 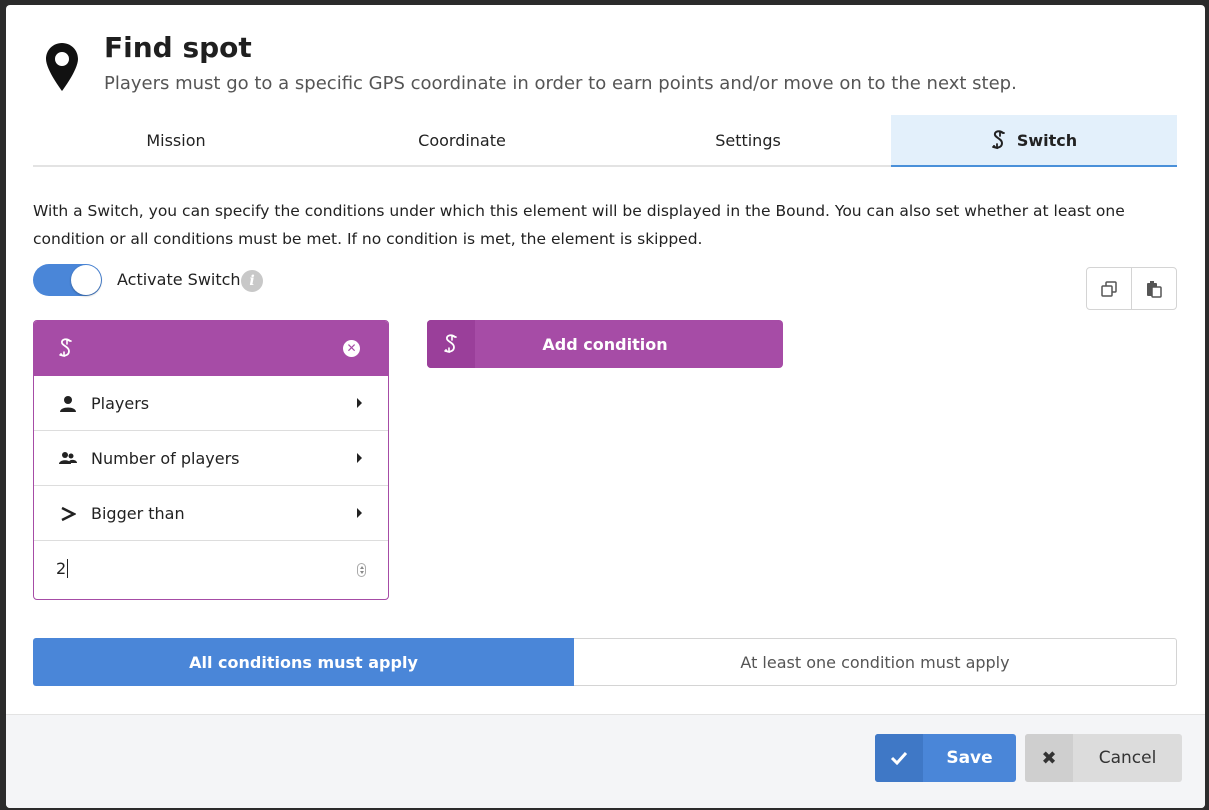 I want to click on copy-button, so click(x=1109, y=288).